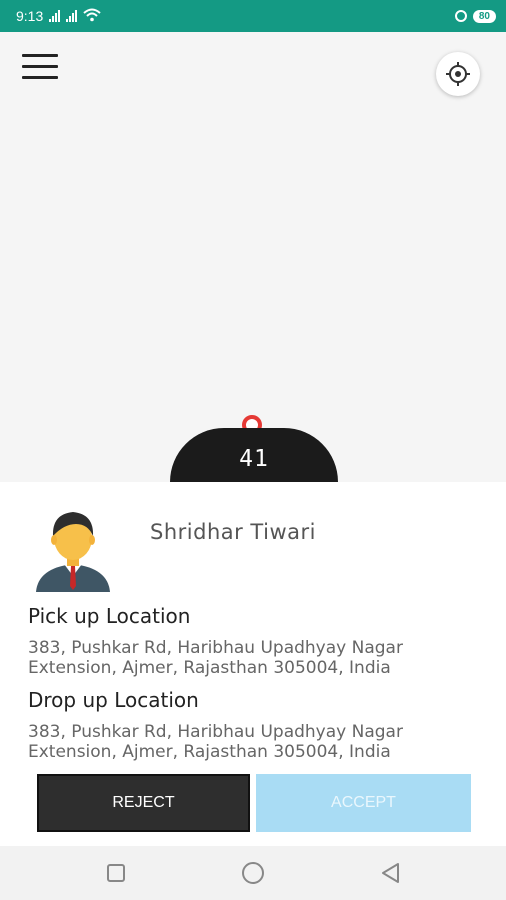  I want to click on gps-locate-icon, so click(458, 74).